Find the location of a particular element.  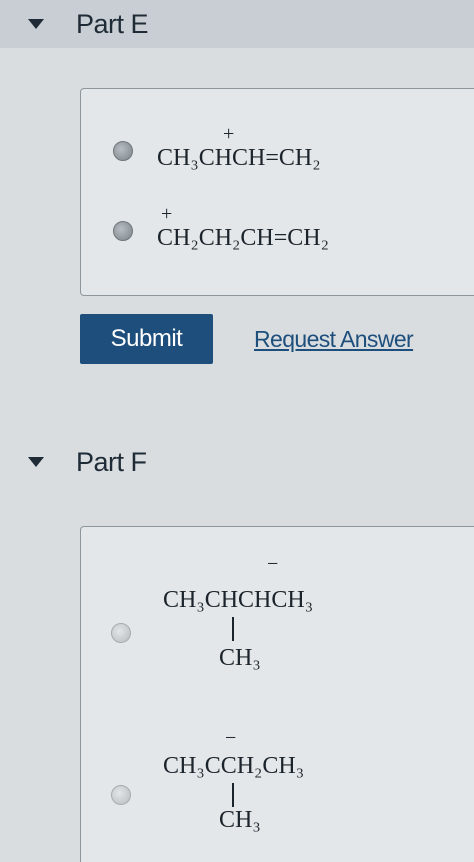

part-f-option-1-formula: CH₃CHCHCH₃ is located at coordinates (238, 600).